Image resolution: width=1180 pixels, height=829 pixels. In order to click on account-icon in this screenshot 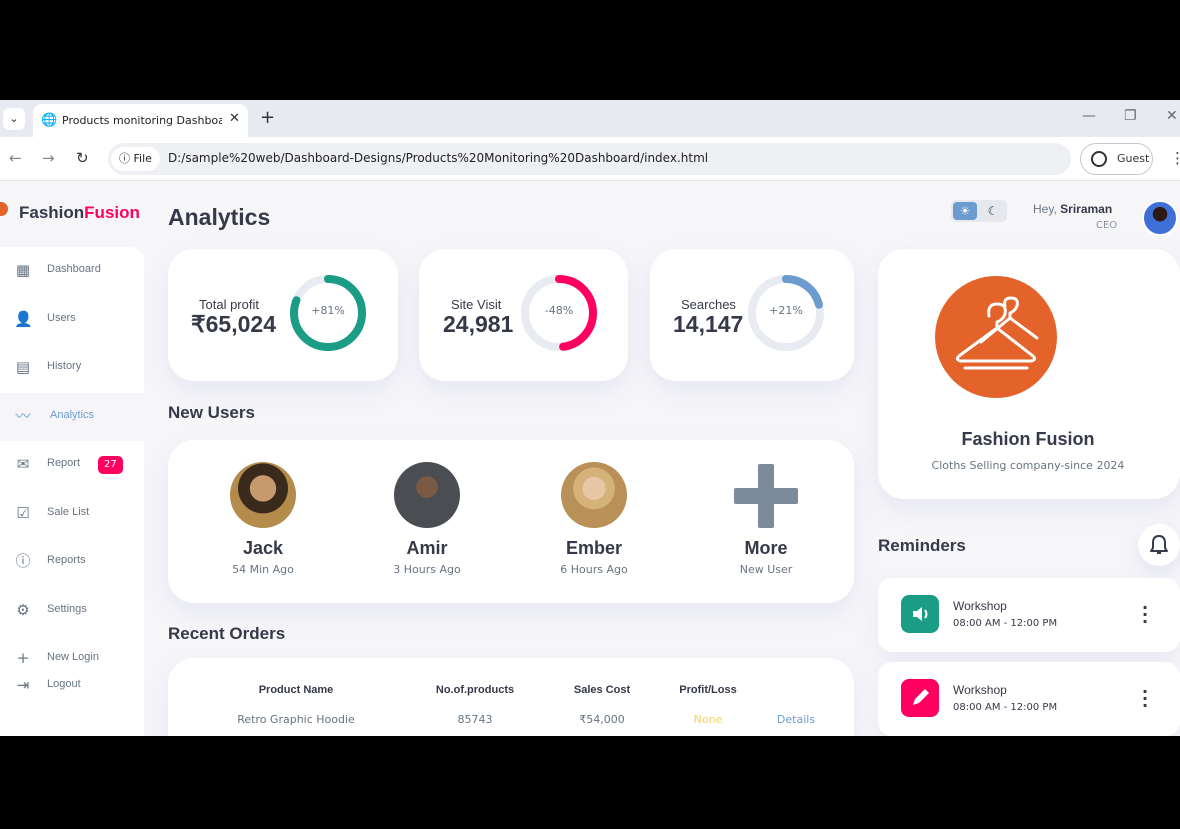, I will do `click(1099, 159)`.